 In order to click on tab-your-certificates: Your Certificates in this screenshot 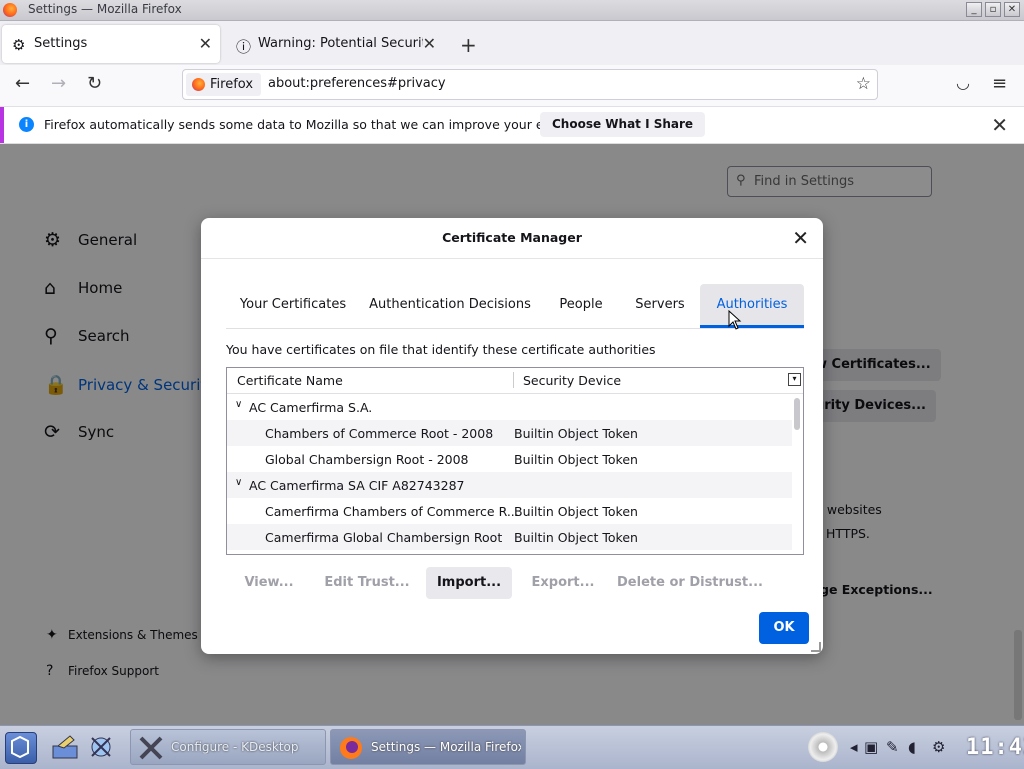, I will do `click(293, 306)`.